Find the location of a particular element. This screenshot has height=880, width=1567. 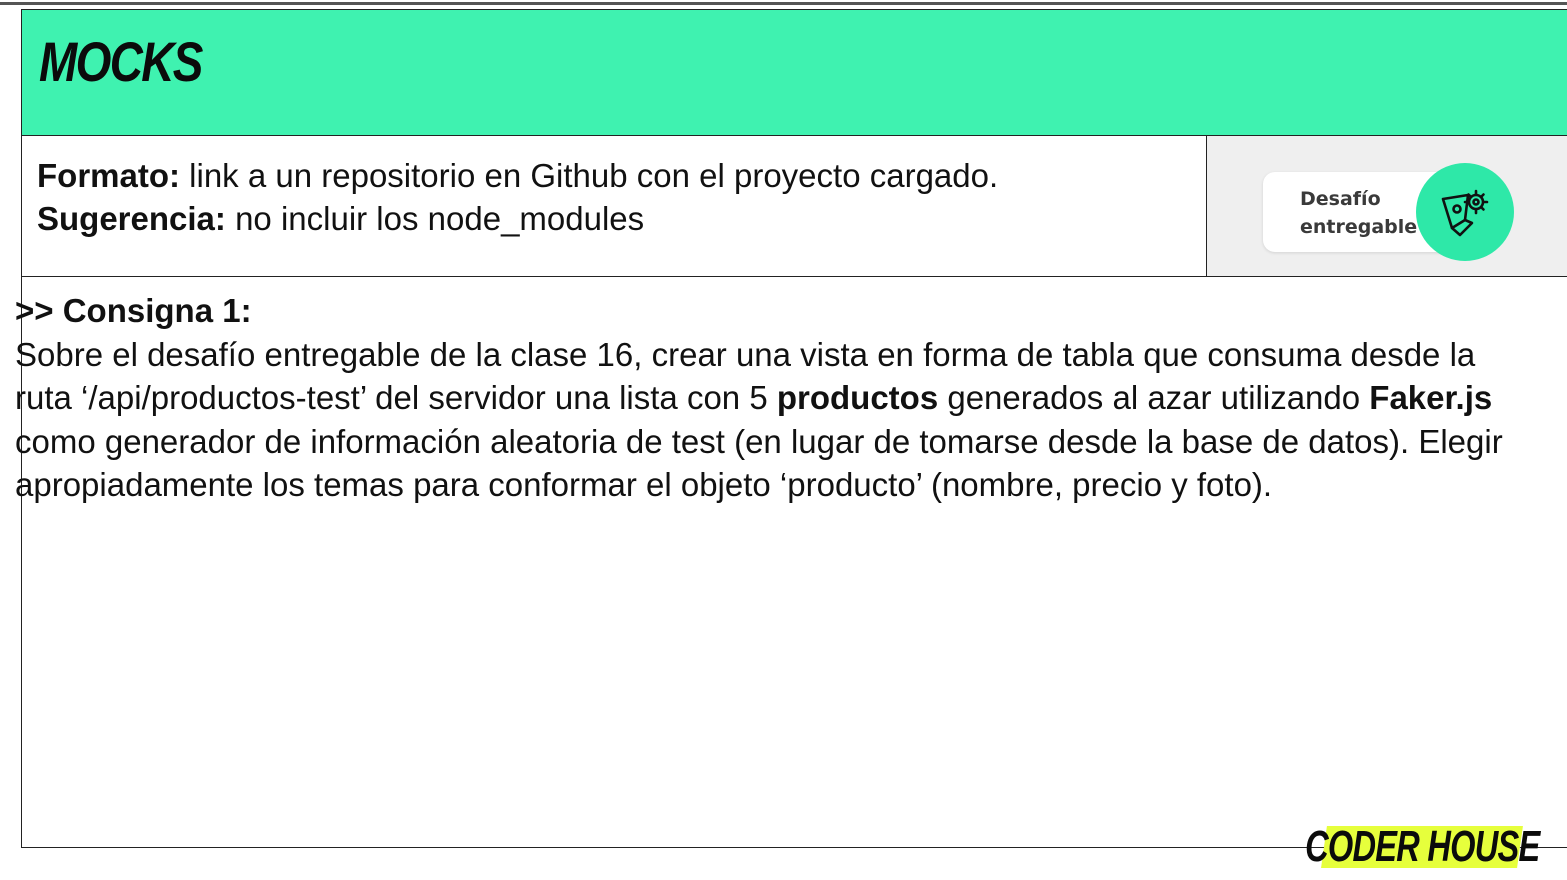

badge-text: Desafío entregable is located at coordinates (1358, 213).